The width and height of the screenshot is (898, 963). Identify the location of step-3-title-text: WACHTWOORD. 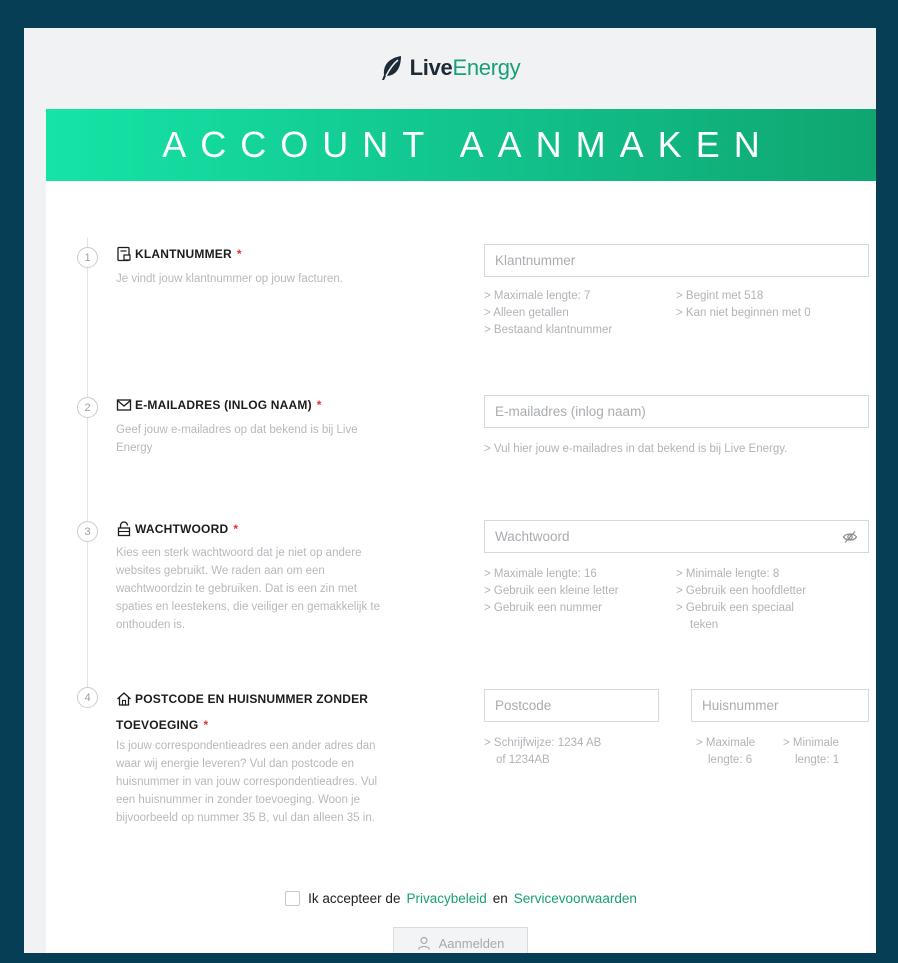
(182, 529).